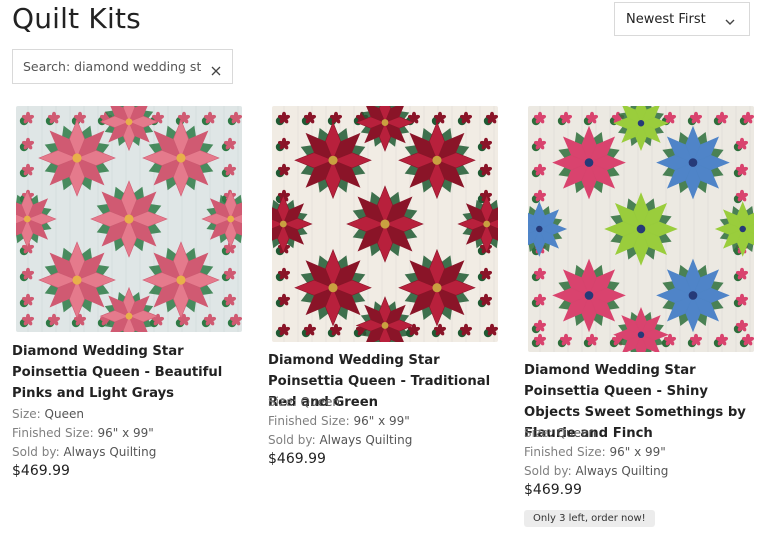 This screenshot has height=539, width=768. I want to click on search-field, so click(122, 66).